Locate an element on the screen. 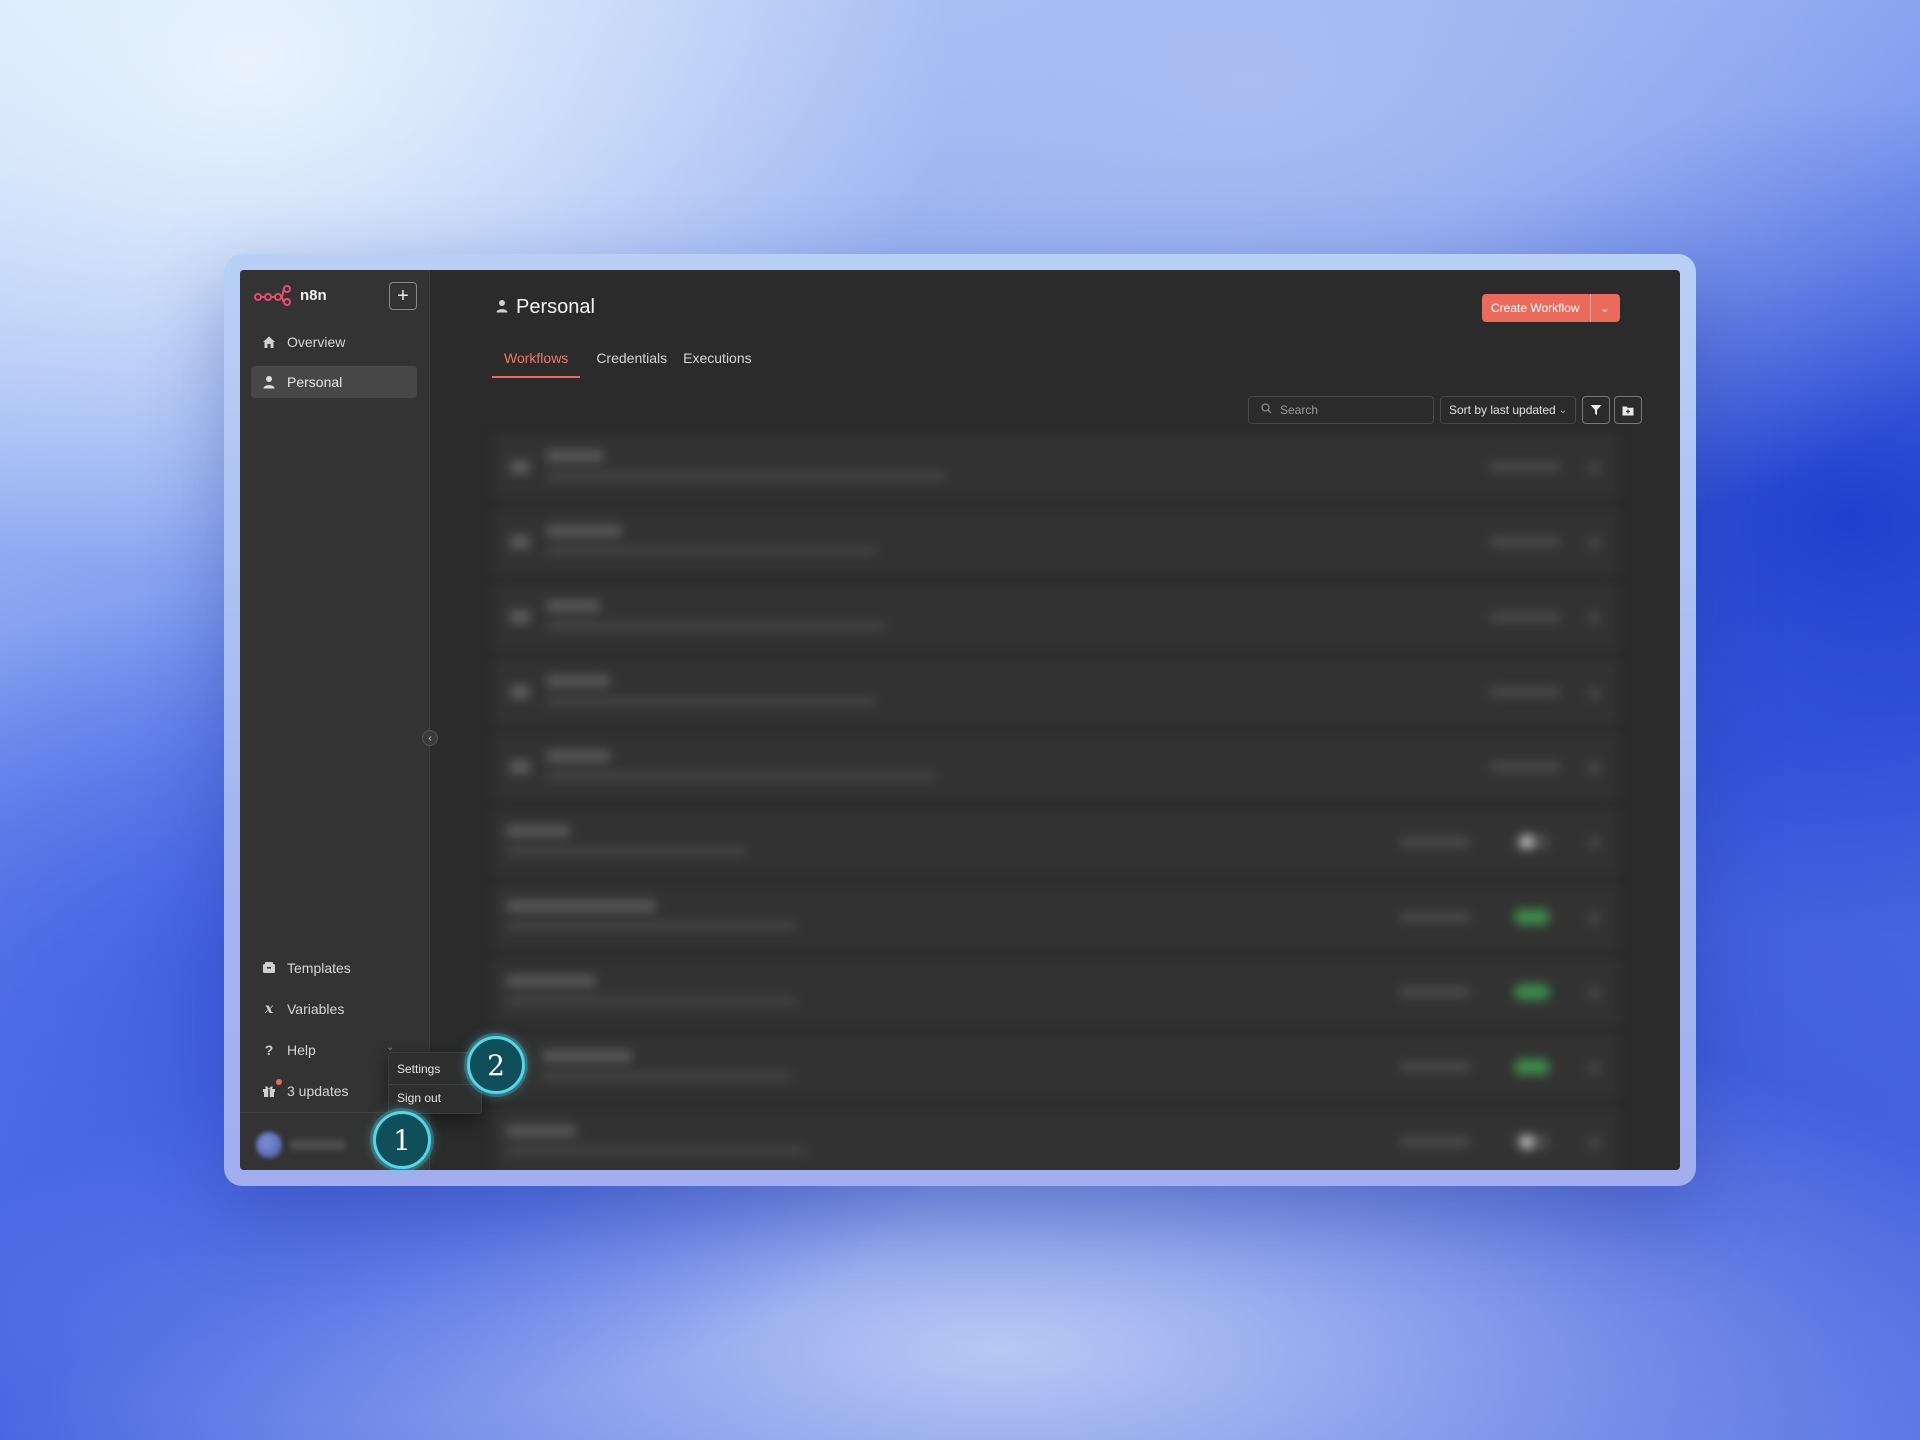 The image size is (1920, 1440). sidebar-item-overview: Overview is located at coordinates (334, 342).